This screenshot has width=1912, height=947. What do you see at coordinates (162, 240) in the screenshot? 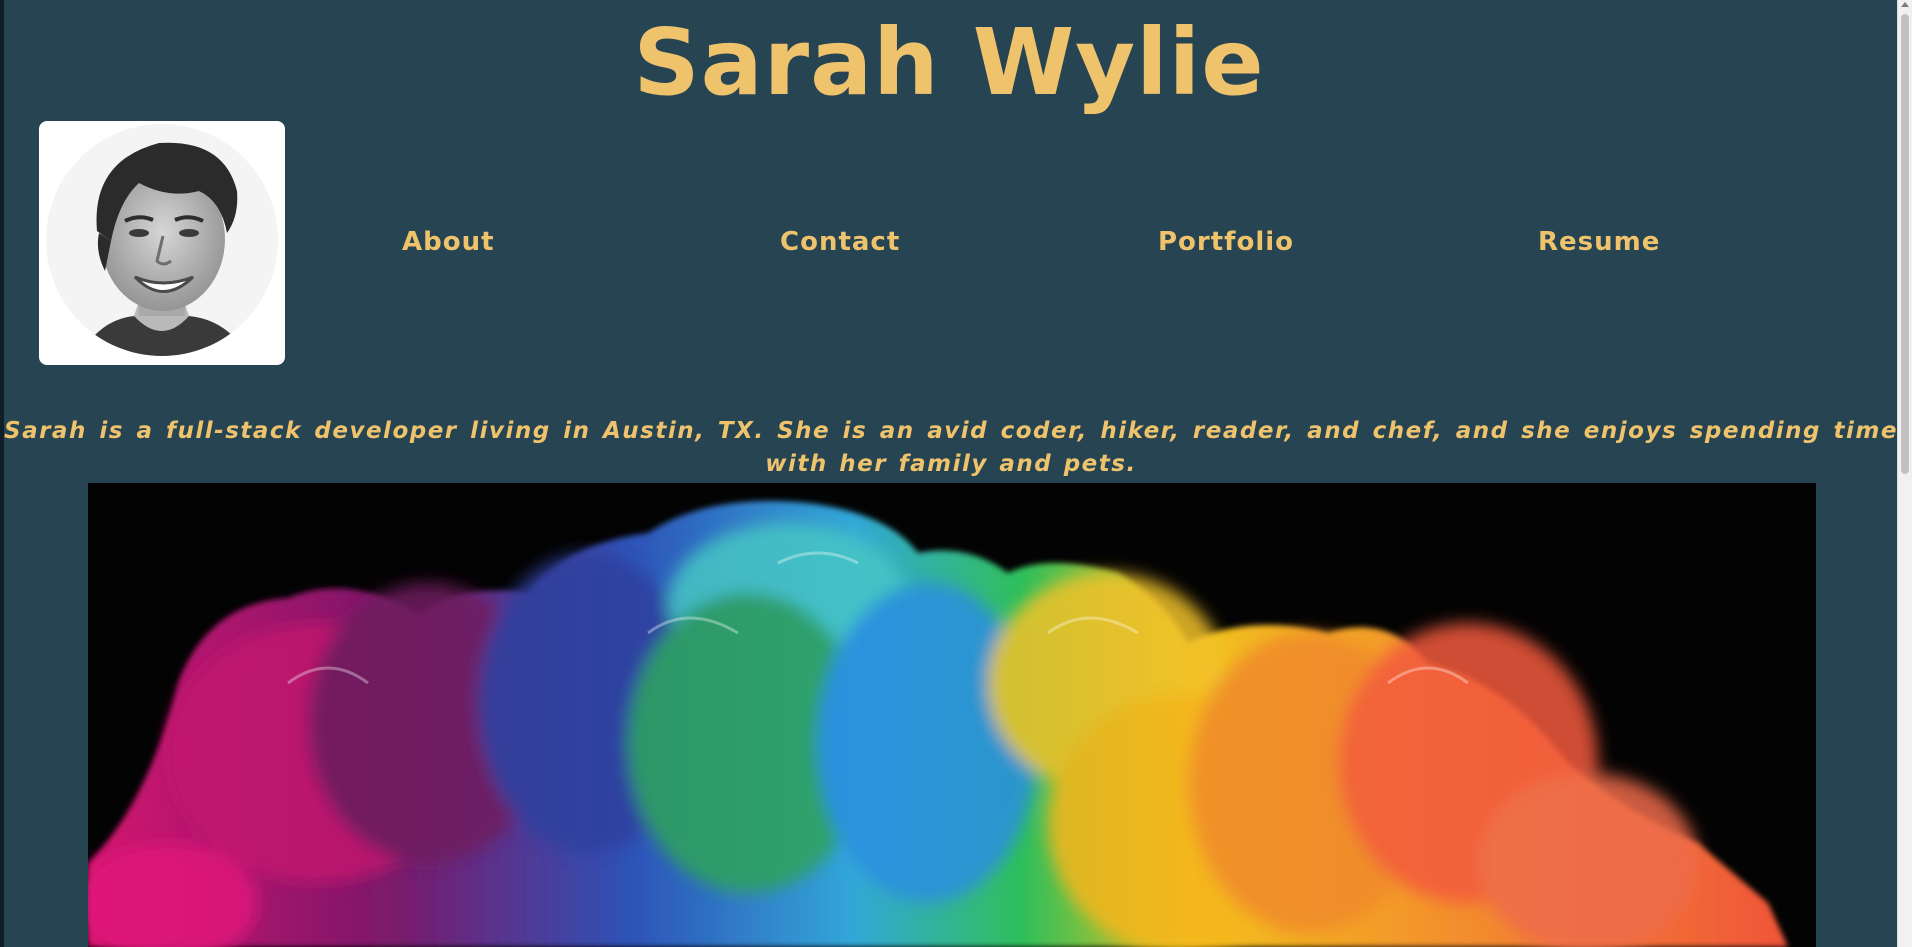
I see `avatar-photo` at bounding box center [162, 240].